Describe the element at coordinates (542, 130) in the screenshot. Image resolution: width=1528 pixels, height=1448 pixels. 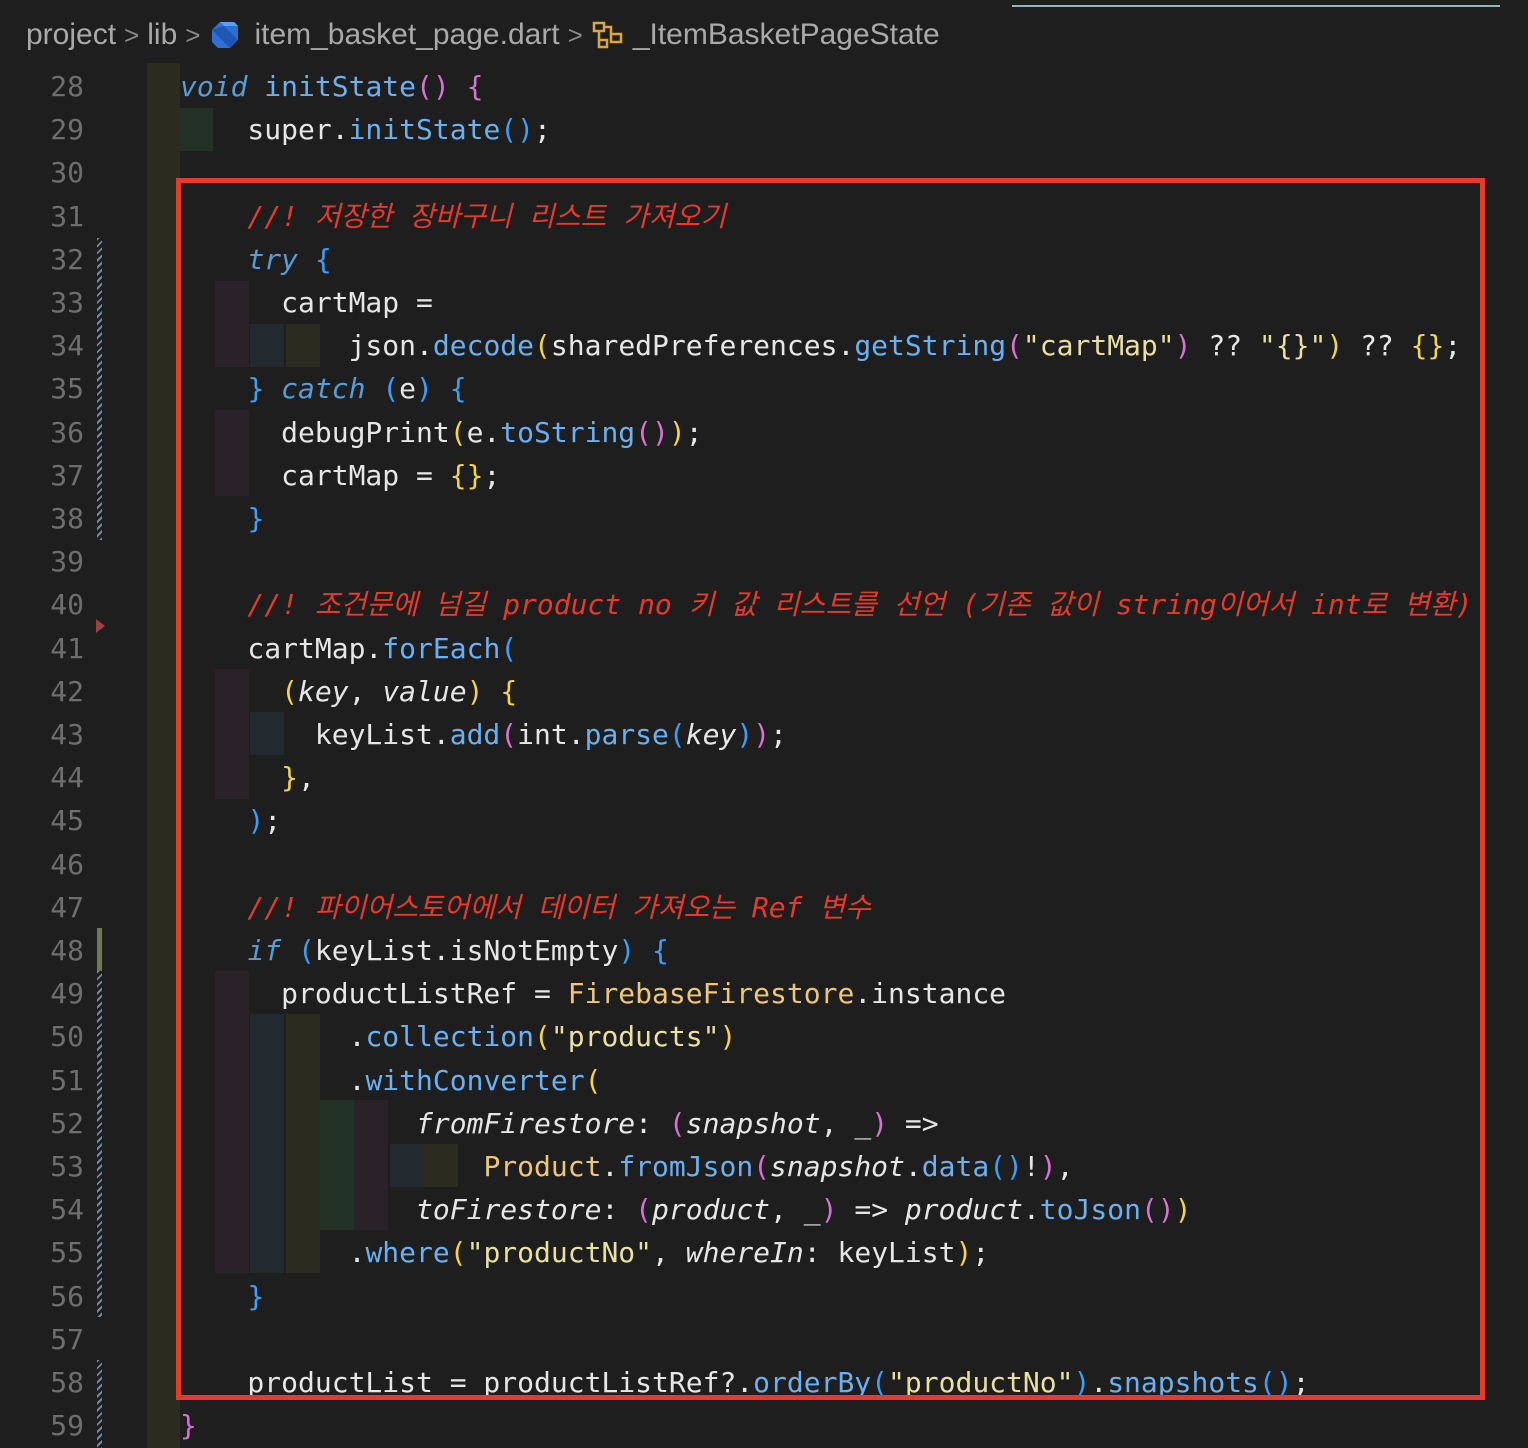
I see `code-token: ;` at that location.